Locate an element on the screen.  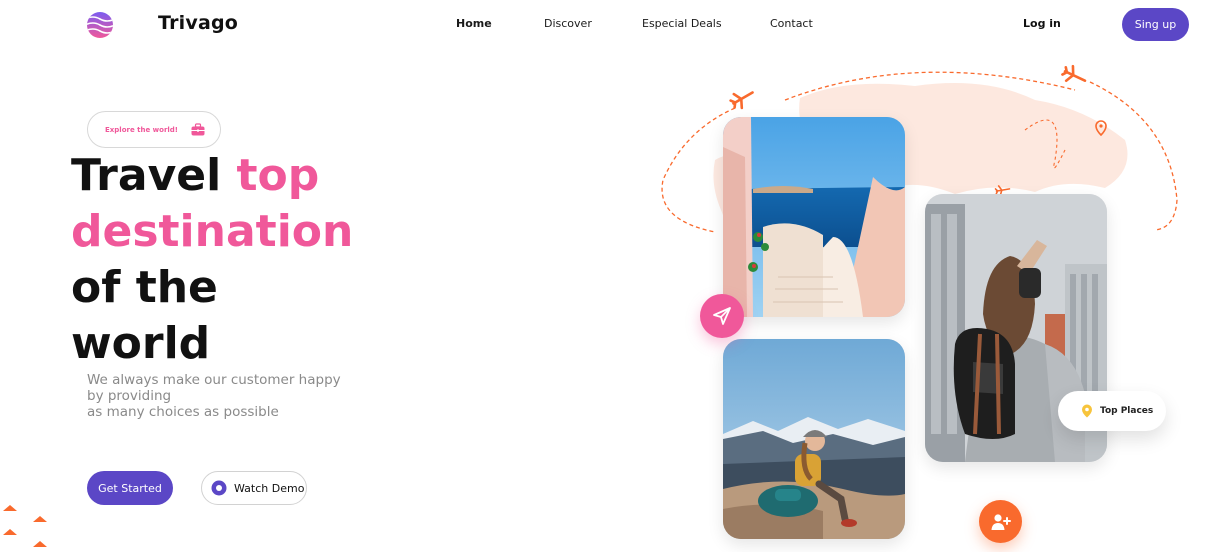
headline-accent-text: destination is located at coordinates (212, 231).